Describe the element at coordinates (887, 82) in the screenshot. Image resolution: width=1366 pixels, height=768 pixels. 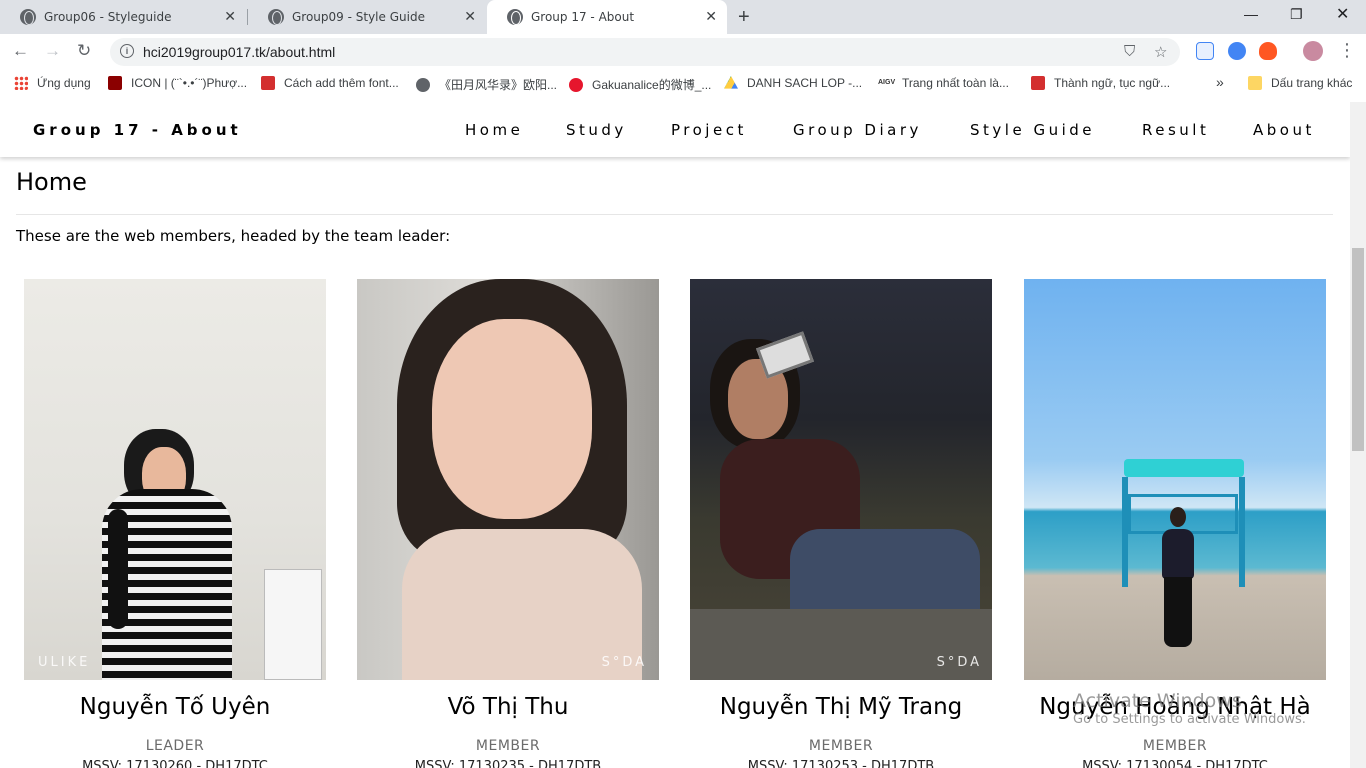
I see `aigv-icon: AIGV` at that location.